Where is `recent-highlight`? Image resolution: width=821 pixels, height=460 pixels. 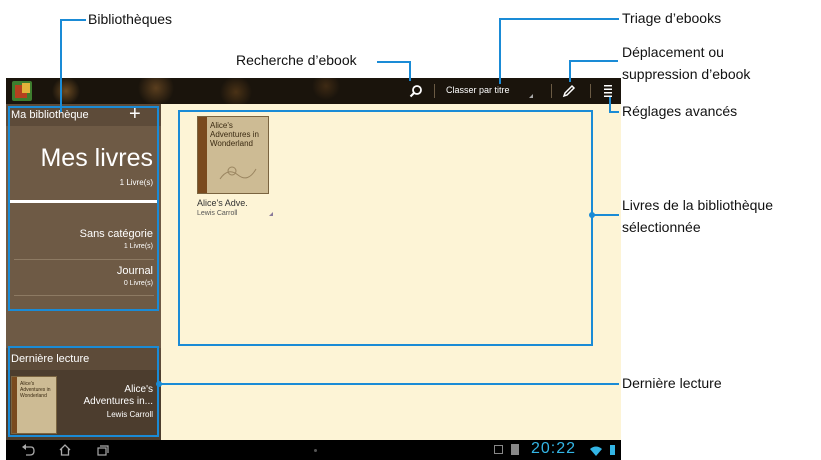
recent-highlight is located at coordinates (83, 391).